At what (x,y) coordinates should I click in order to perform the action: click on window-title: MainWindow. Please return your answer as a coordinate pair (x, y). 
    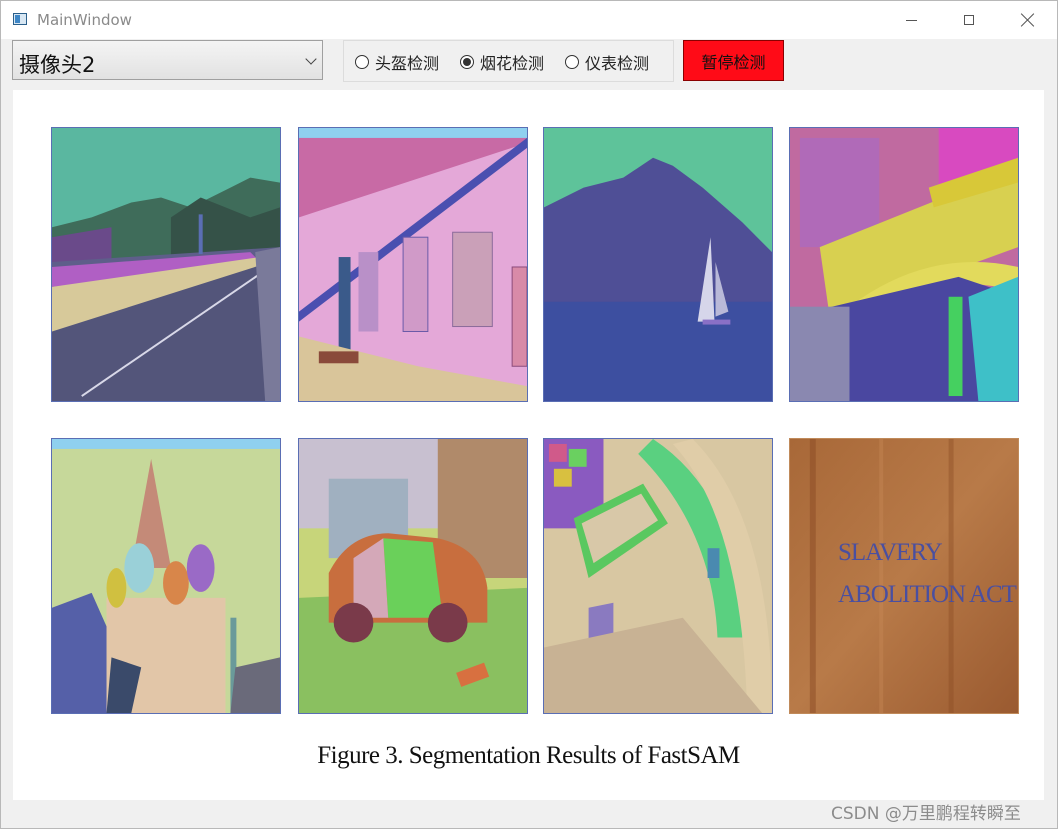
    Looking at the image, I should click on (84, 20).